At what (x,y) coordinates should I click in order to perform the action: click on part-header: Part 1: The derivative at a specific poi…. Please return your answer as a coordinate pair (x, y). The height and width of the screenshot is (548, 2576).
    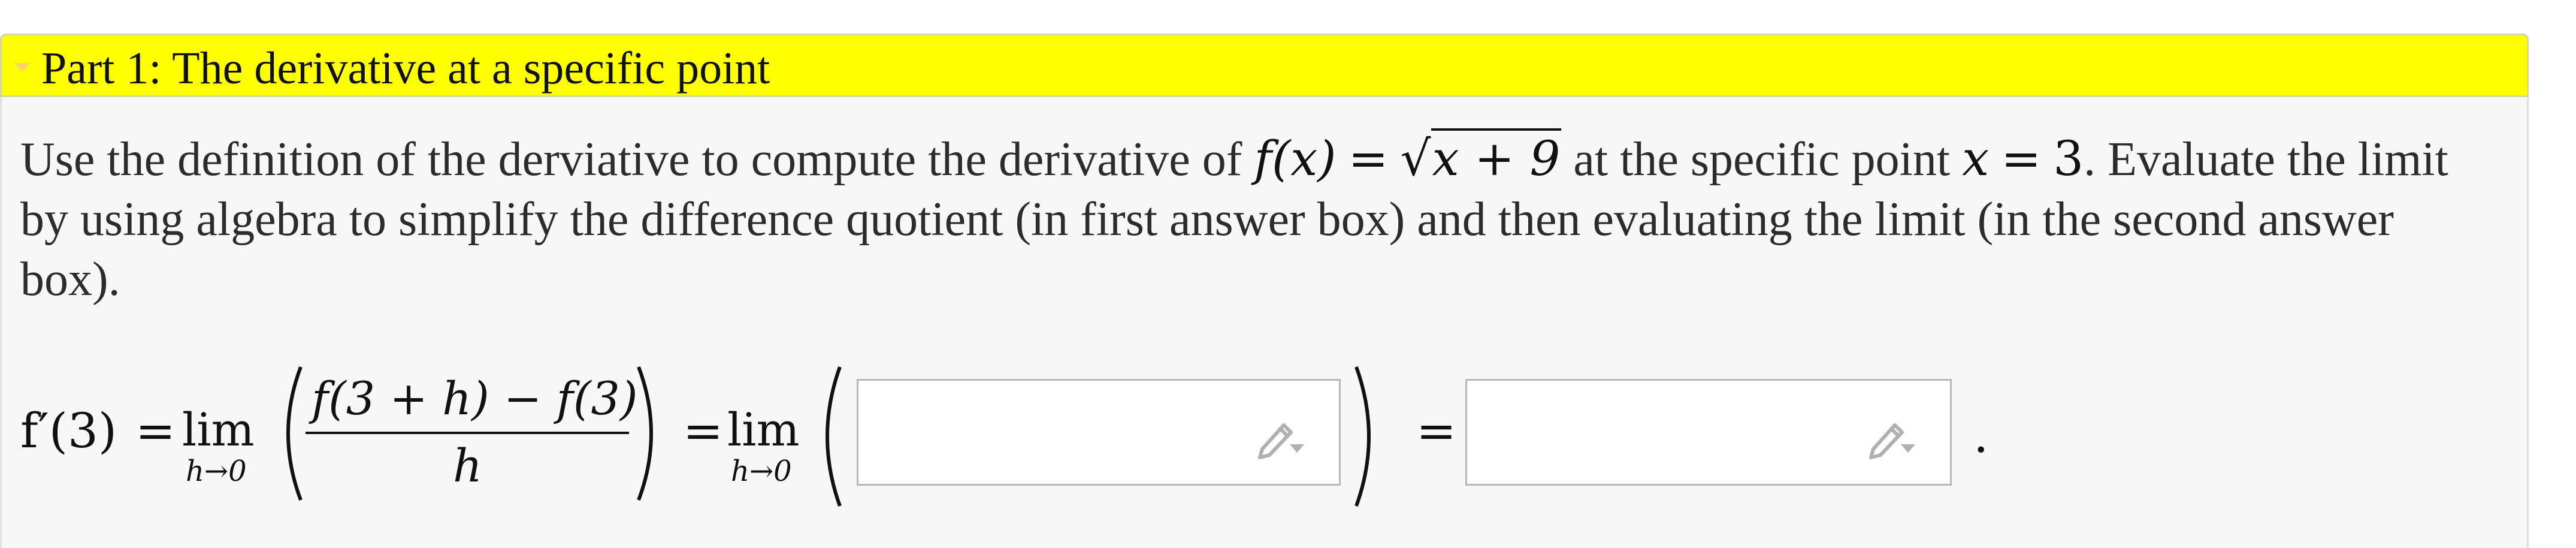
    Looking at the image, I should click on (1264, 65).